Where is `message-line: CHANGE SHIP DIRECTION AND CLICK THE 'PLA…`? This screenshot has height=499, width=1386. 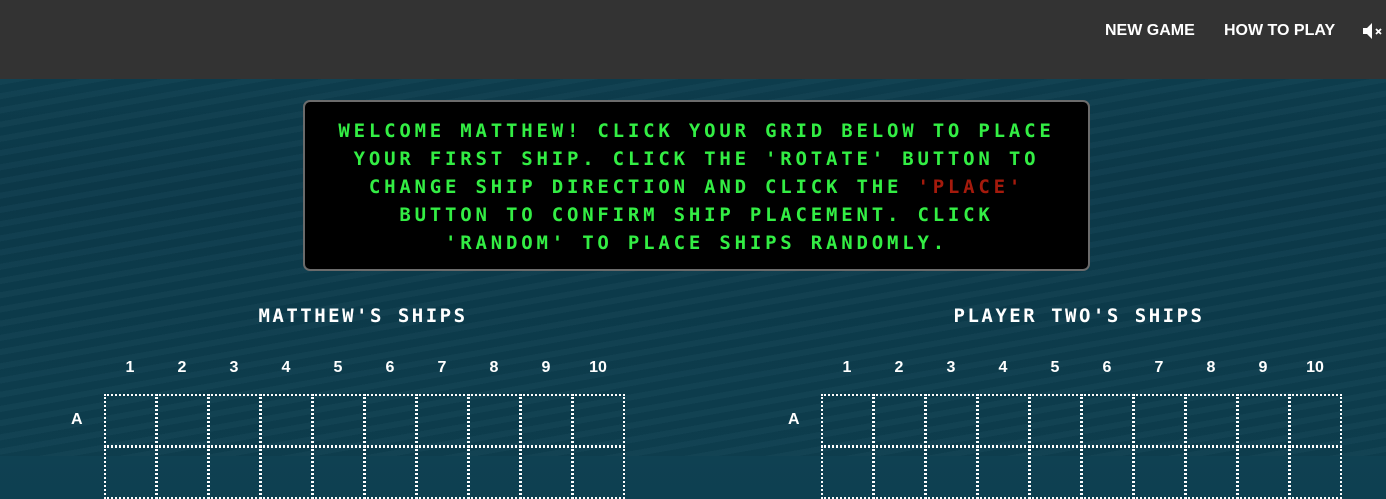 message-line: CHANGE SHIP DIRECTION AND CLICK THE 'PLA… is located at coordinates (696, 187).